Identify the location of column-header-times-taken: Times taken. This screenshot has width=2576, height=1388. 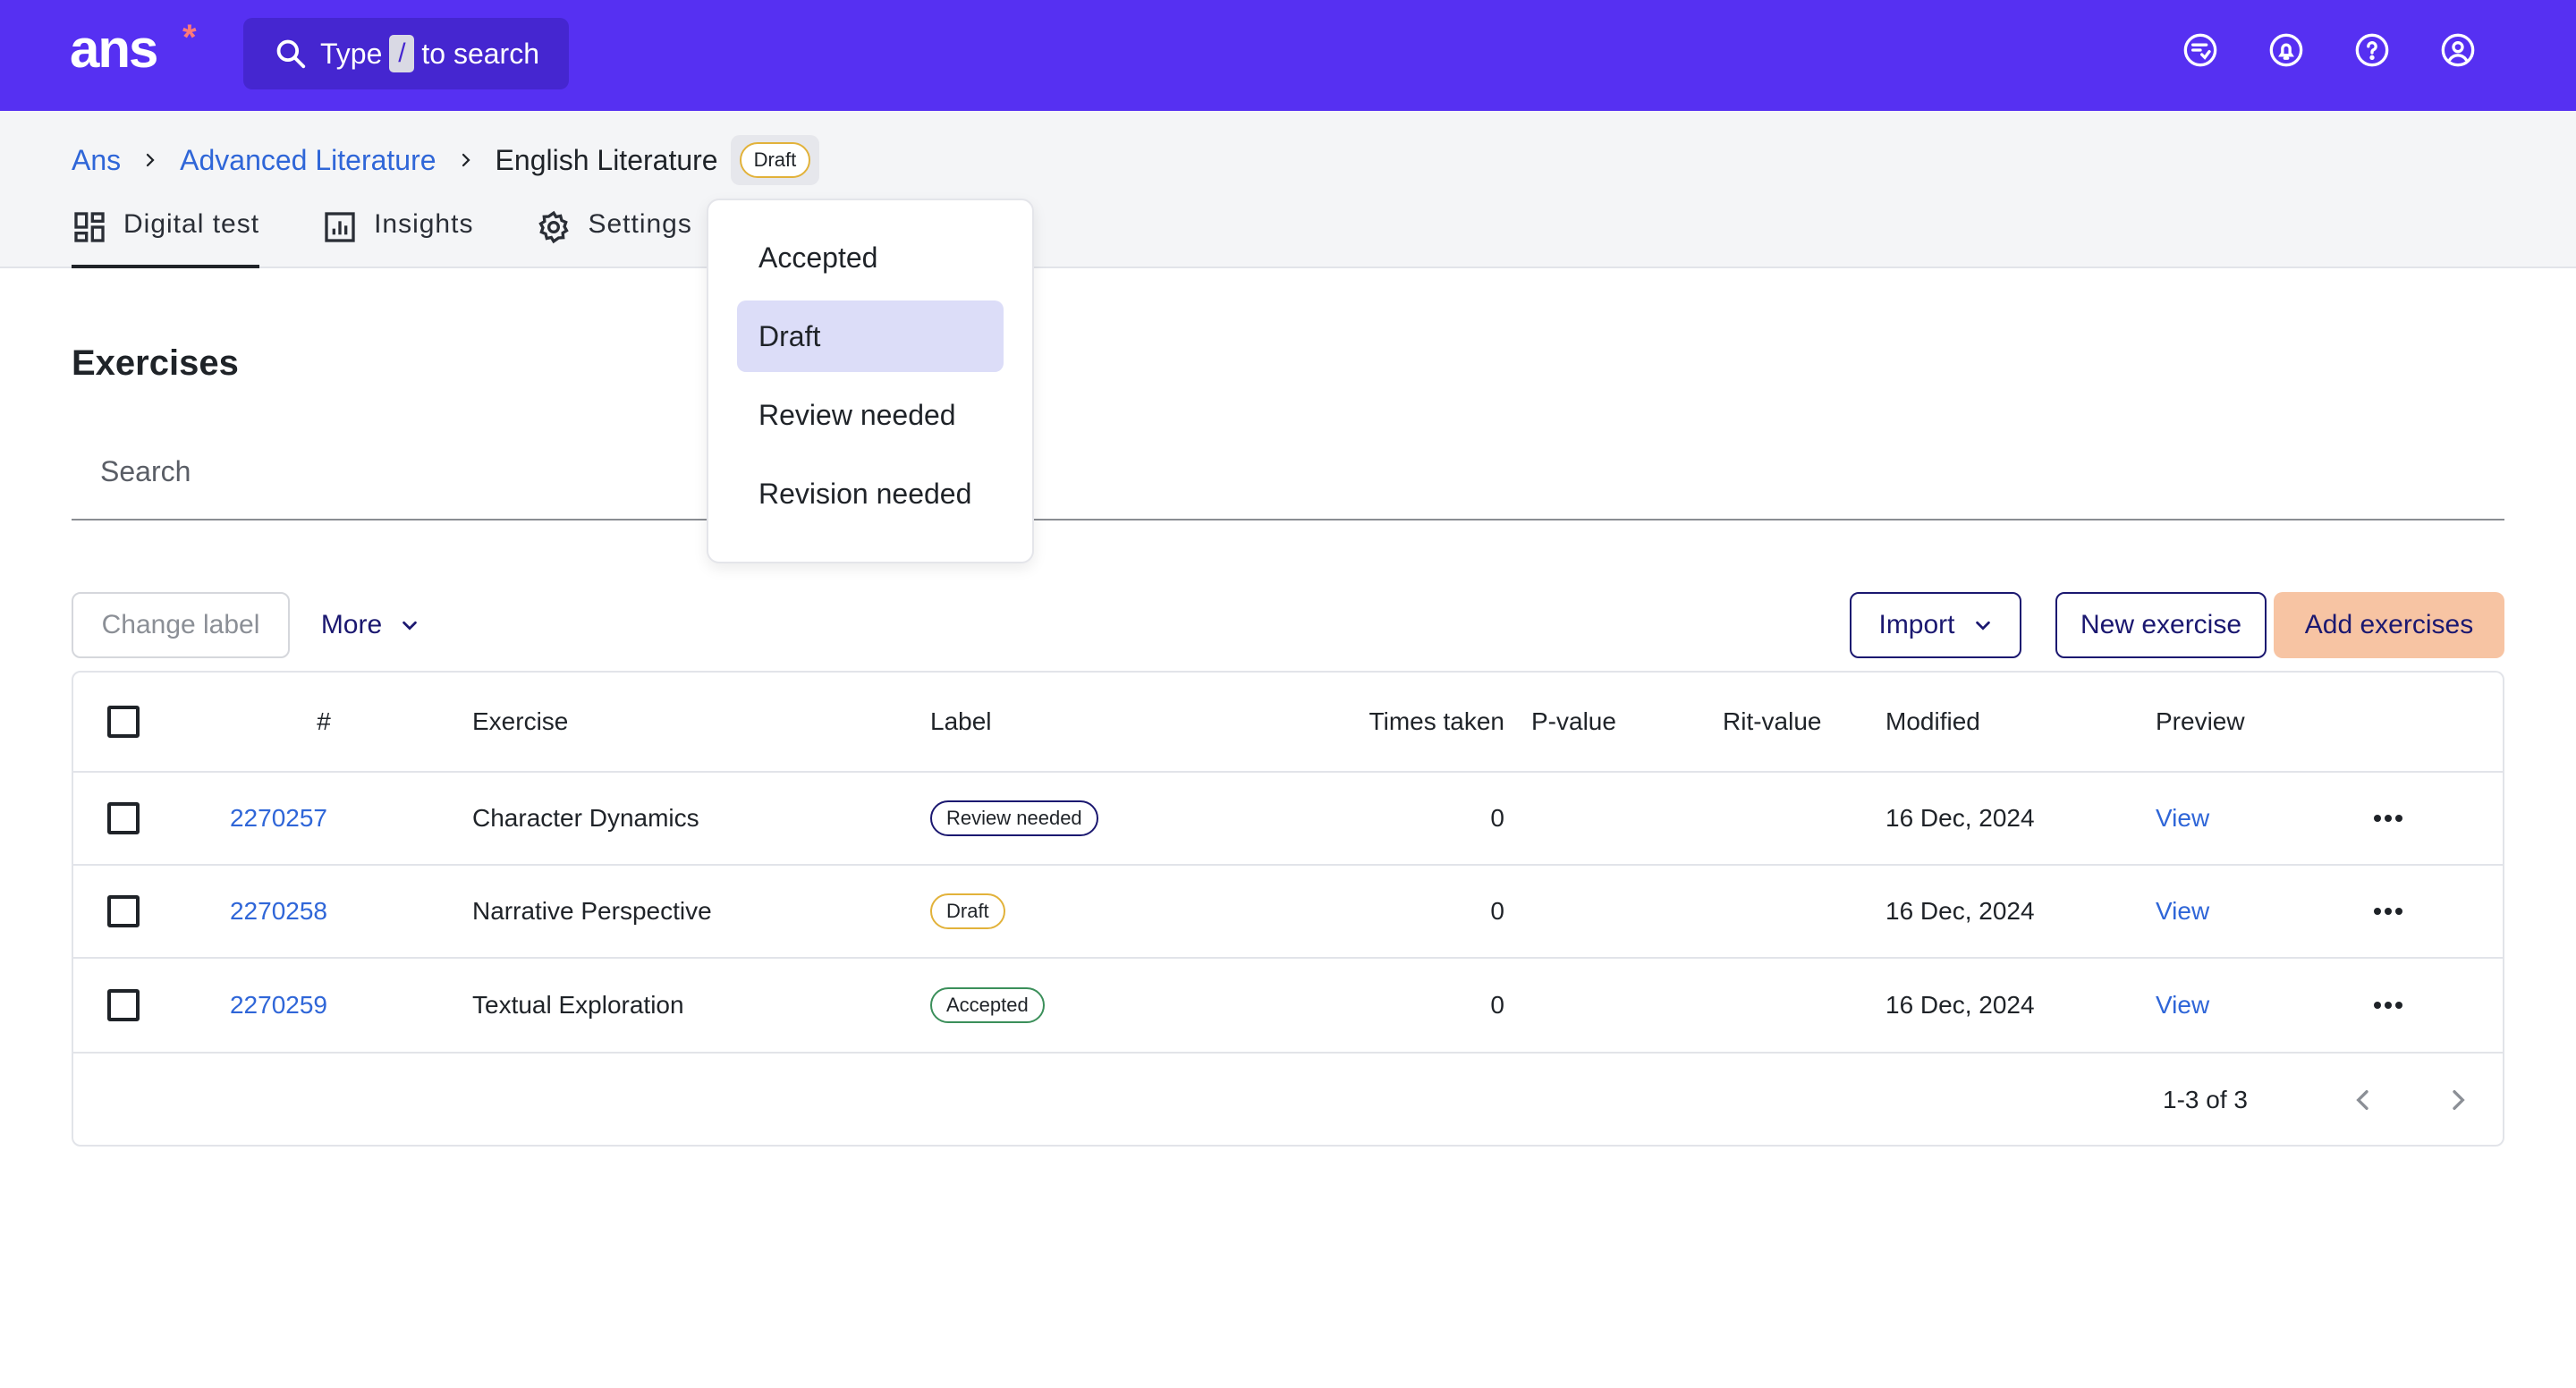
(1370, 722).